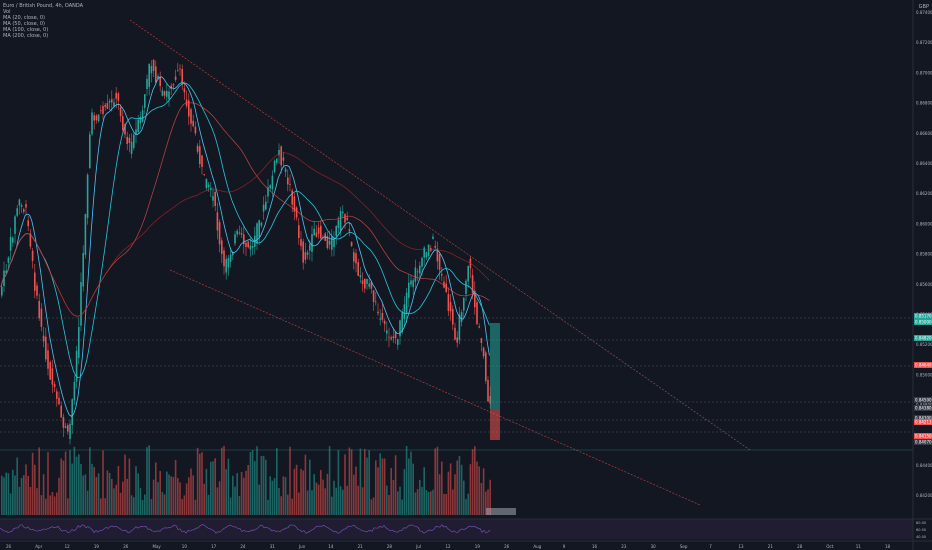 This screenshot has height=550, width=932. I want to click on time-tick-label: 7, so click(710, 546).